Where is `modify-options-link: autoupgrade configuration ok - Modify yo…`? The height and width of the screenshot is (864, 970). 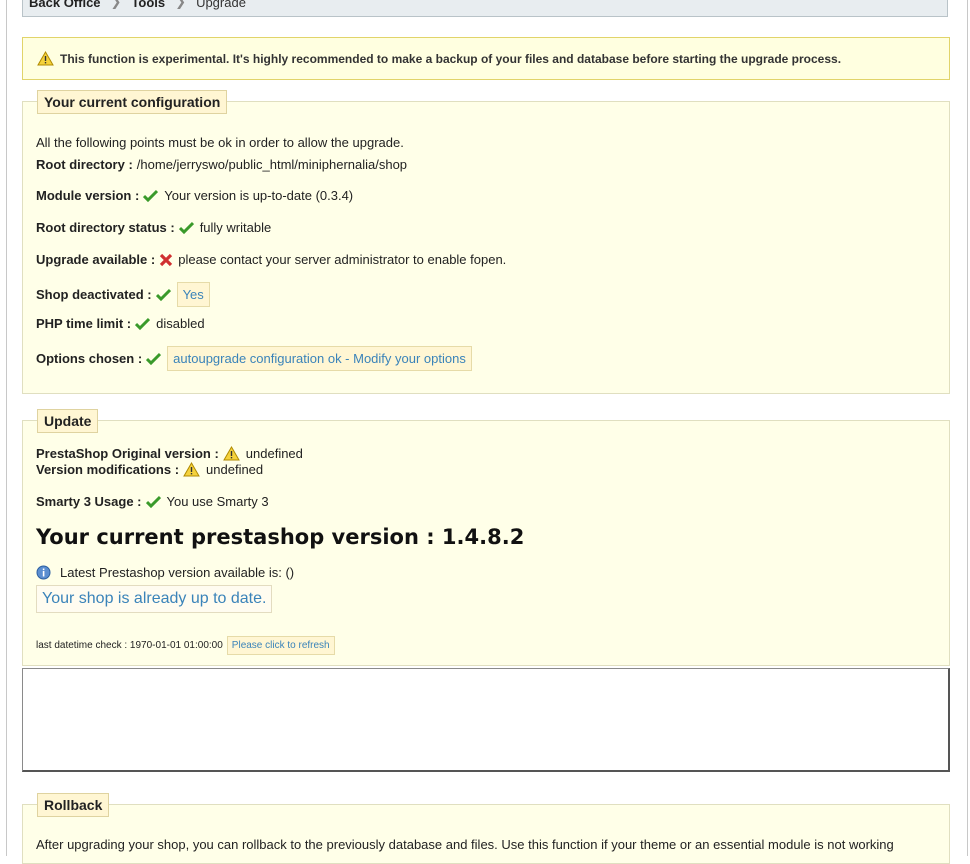
modify-options-link: autoupgrade configuration ok - Modify yo… is located at coordinates (319, 358).